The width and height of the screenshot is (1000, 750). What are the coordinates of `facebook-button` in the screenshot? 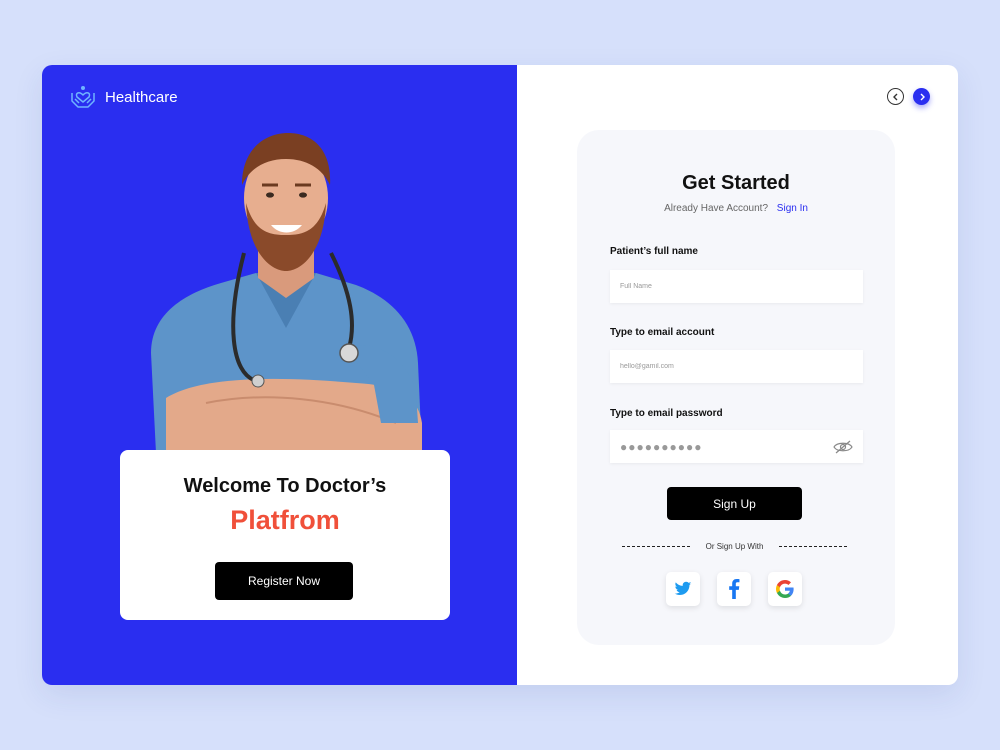 It's located at (734, 589).